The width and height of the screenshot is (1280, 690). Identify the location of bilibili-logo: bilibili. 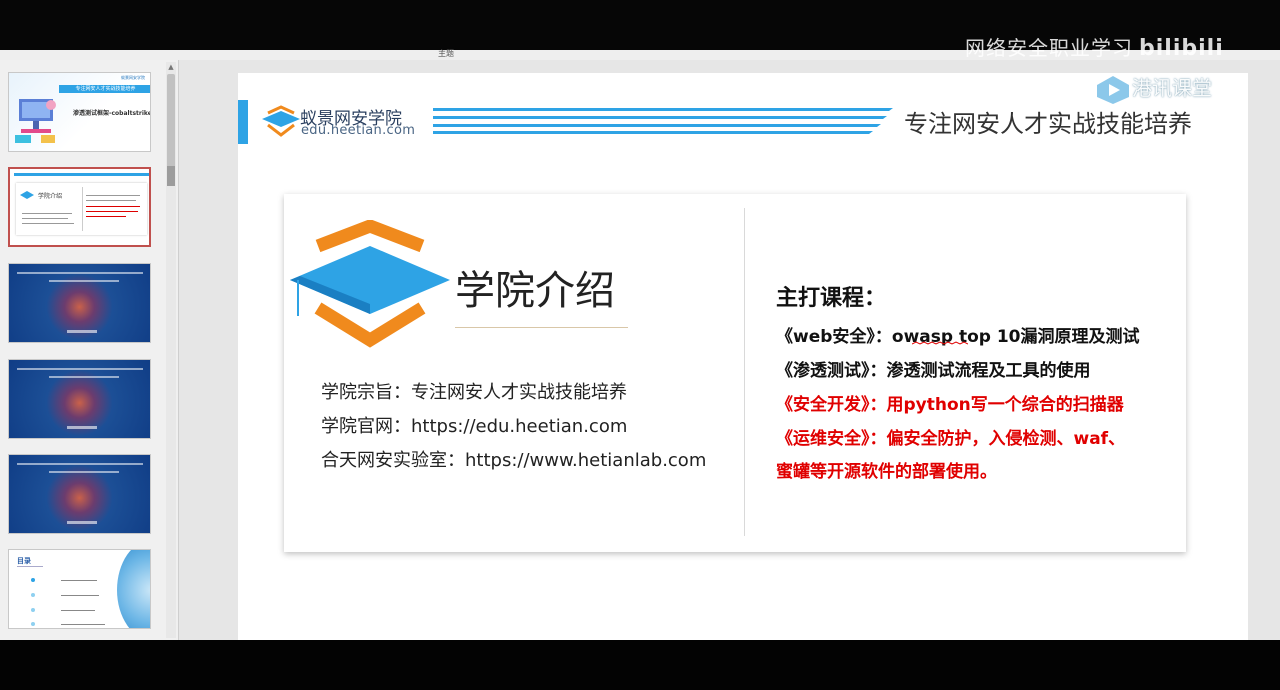
(1181, 48).